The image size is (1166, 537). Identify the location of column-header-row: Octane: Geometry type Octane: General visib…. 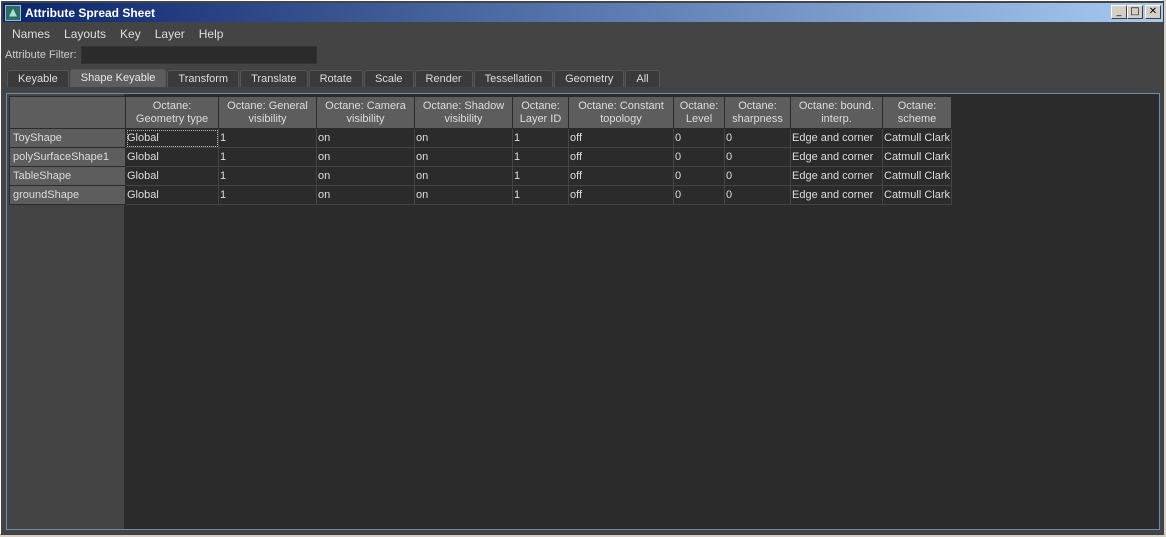
(481, 112).